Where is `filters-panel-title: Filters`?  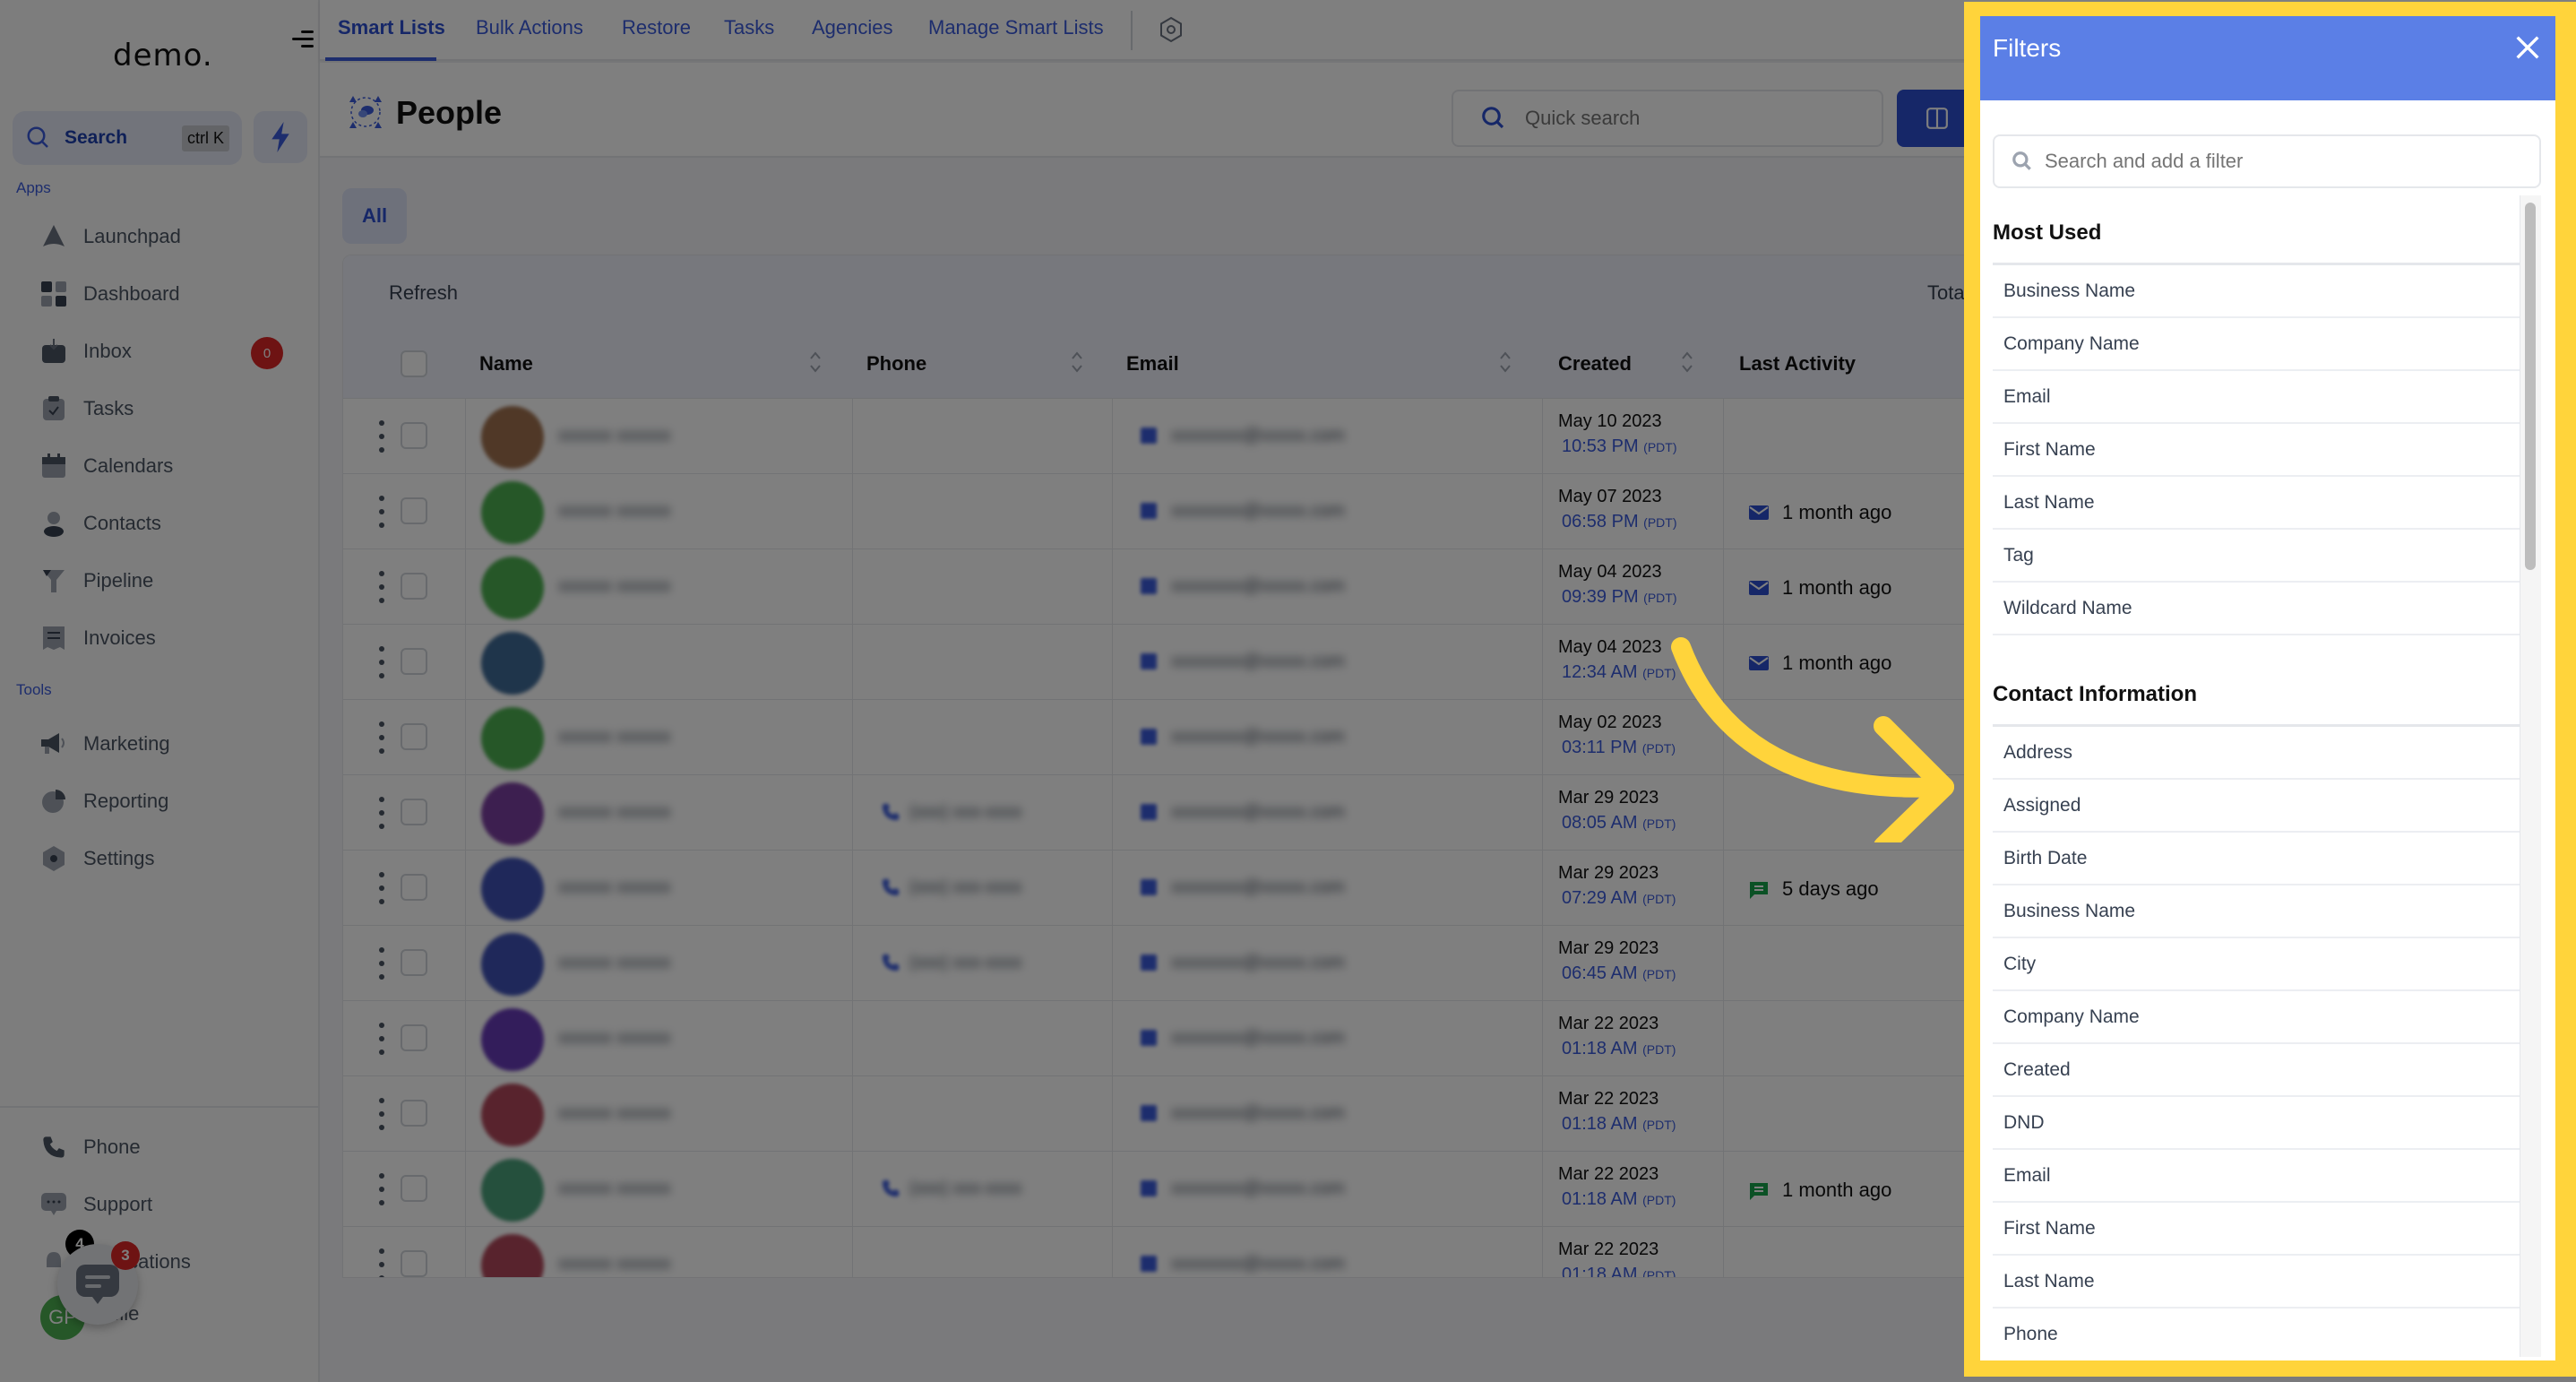
filters-panel-title: Filters is located at coordinates (2028, 48).